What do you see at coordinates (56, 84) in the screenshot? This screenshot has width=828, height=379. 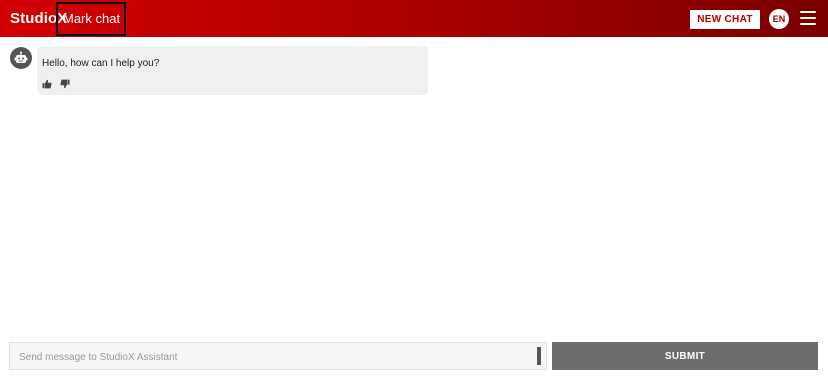 I see `message-feedback` at bounding box center [56, 84].